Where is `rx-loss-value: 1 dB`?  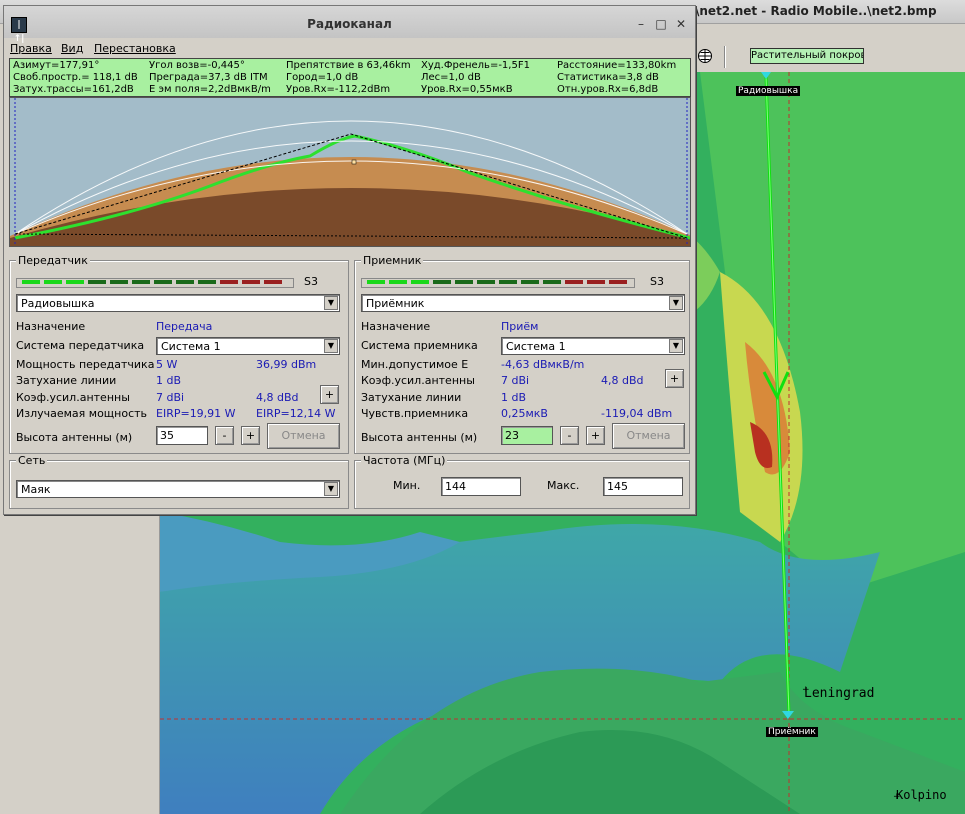 rx-loss-value: 1 dB is located at coordinates (514, 397).